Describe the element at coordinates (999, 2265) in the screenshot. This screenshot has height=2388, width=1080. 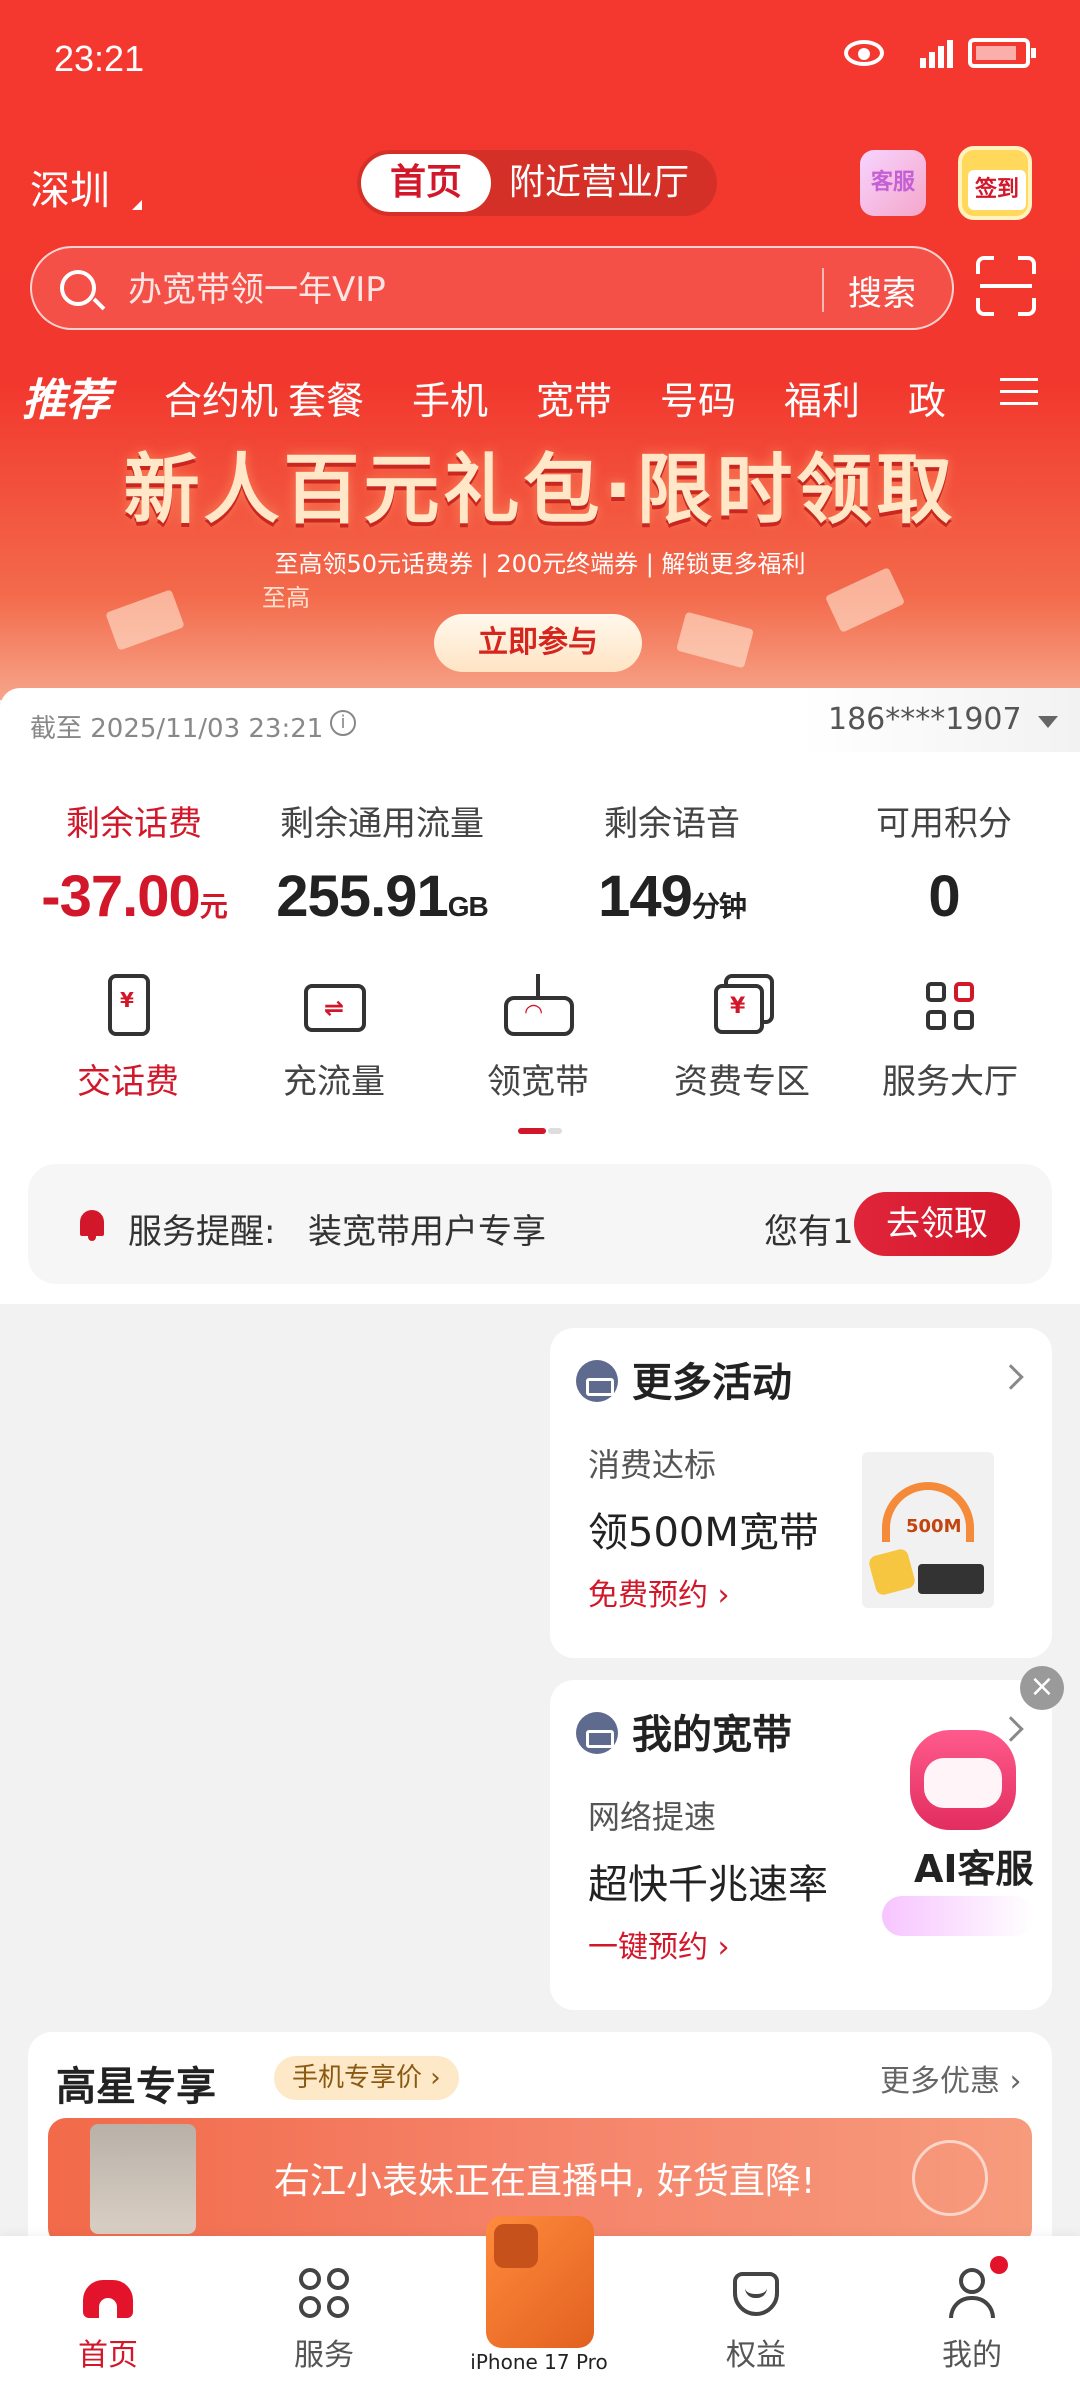
I see `notification-dot` at that location.